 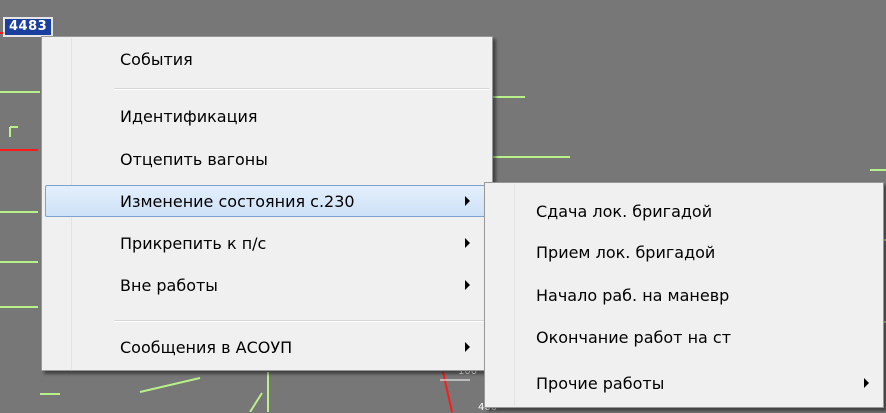 I want to click on menu-item-label: Прием лок. бригадой, so click(x=626, y=252).